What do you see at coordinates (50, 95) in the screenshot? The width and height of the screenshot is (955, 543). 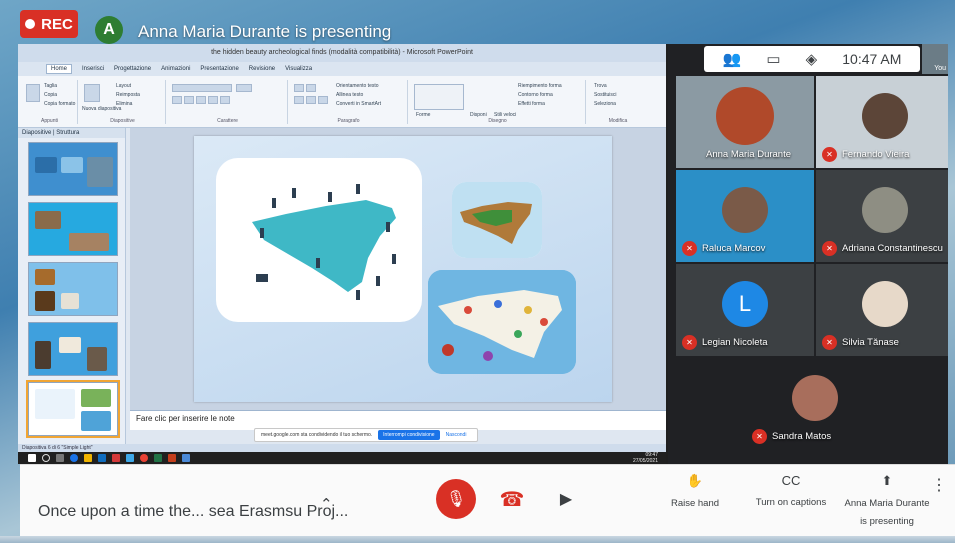 I see `copy-button: Copia` at bounding box center [50, 95].